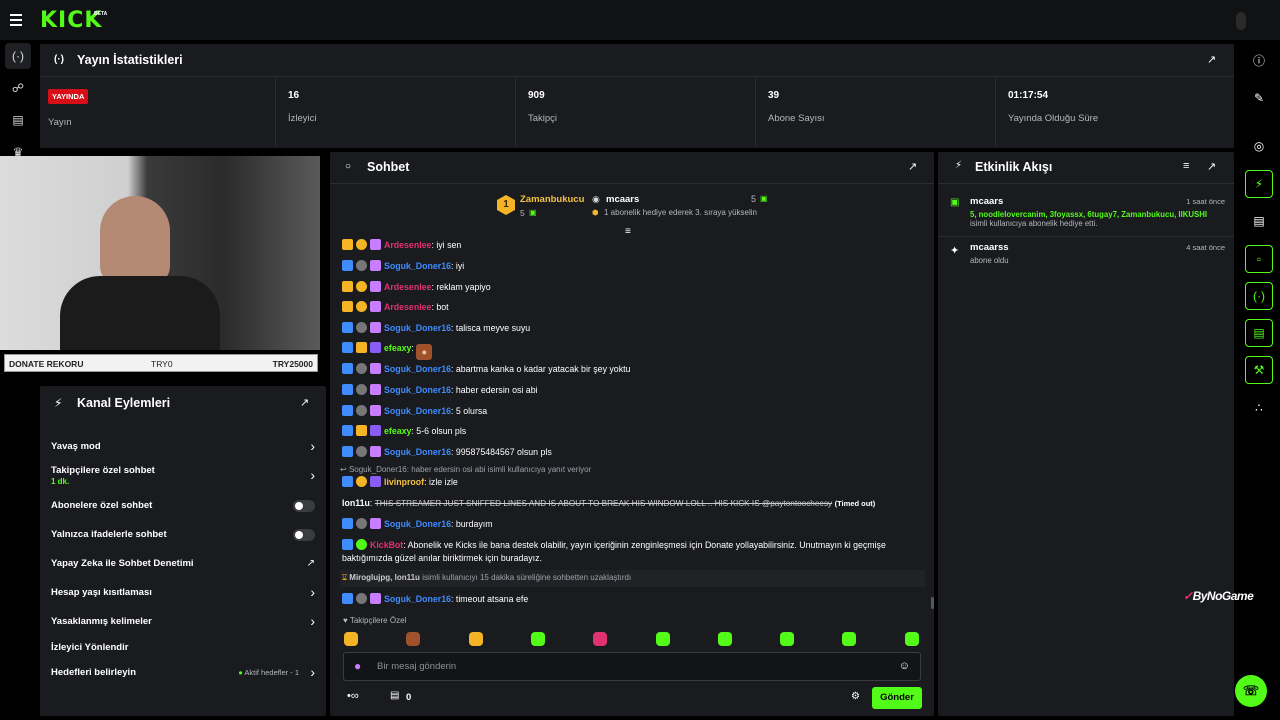 This screenshot has width=1280, height=720. I want to click on action-label: Hesap yaşı kısıtlaması, so click(101, 592).